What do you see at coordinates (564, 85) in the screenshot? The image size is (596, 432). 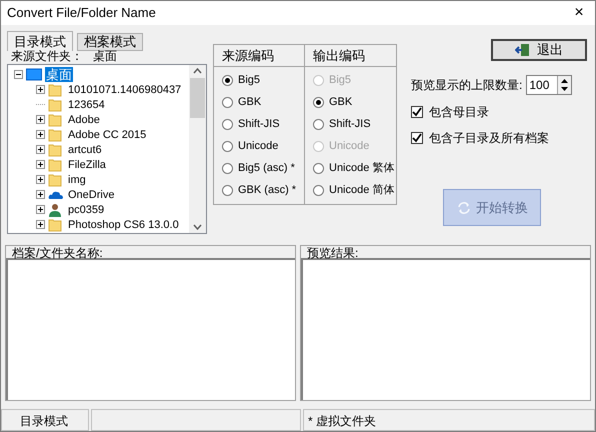 I see `spin-arrows-icon` at bounding box center [564, 85].